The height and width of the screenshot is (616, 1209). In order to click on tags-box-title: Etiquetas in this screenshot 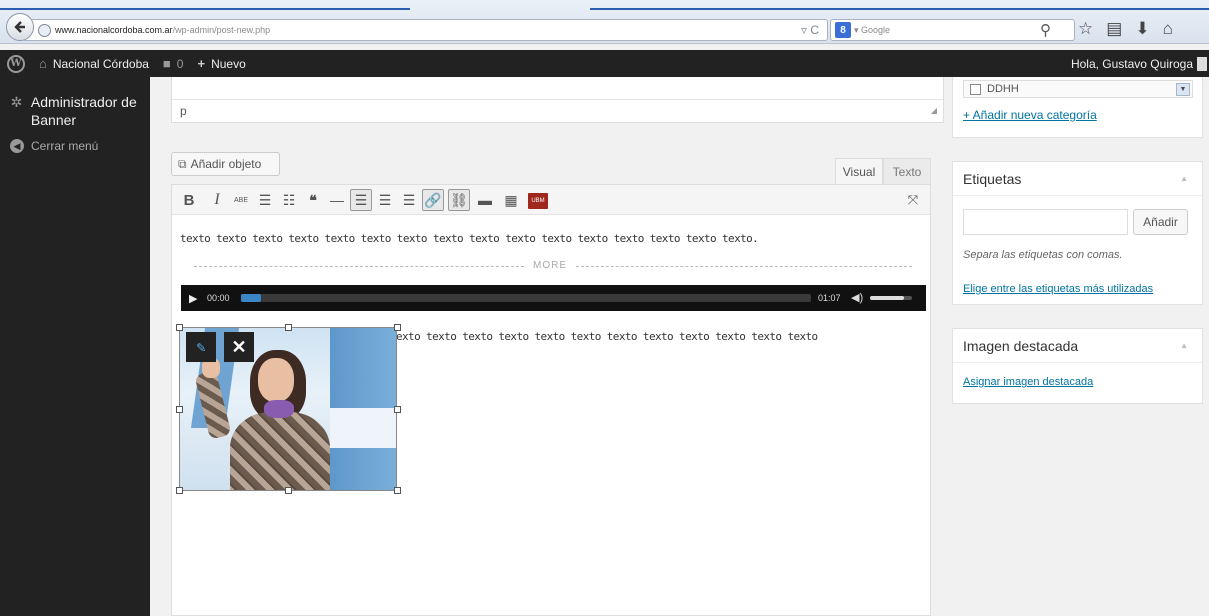, I will do `click(992, 178)`.